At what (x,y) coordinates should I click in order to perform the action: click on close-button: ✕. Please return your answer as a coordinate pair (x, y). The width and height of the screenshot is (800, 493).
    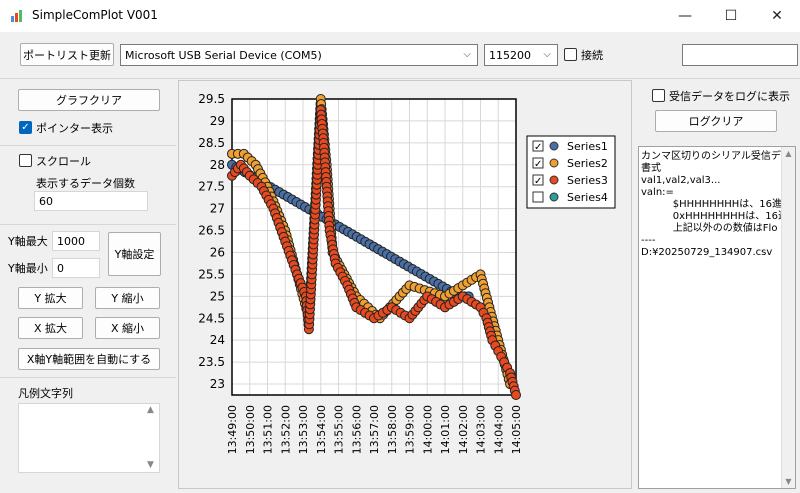
    Looking at the image, I should click on (777, 16).